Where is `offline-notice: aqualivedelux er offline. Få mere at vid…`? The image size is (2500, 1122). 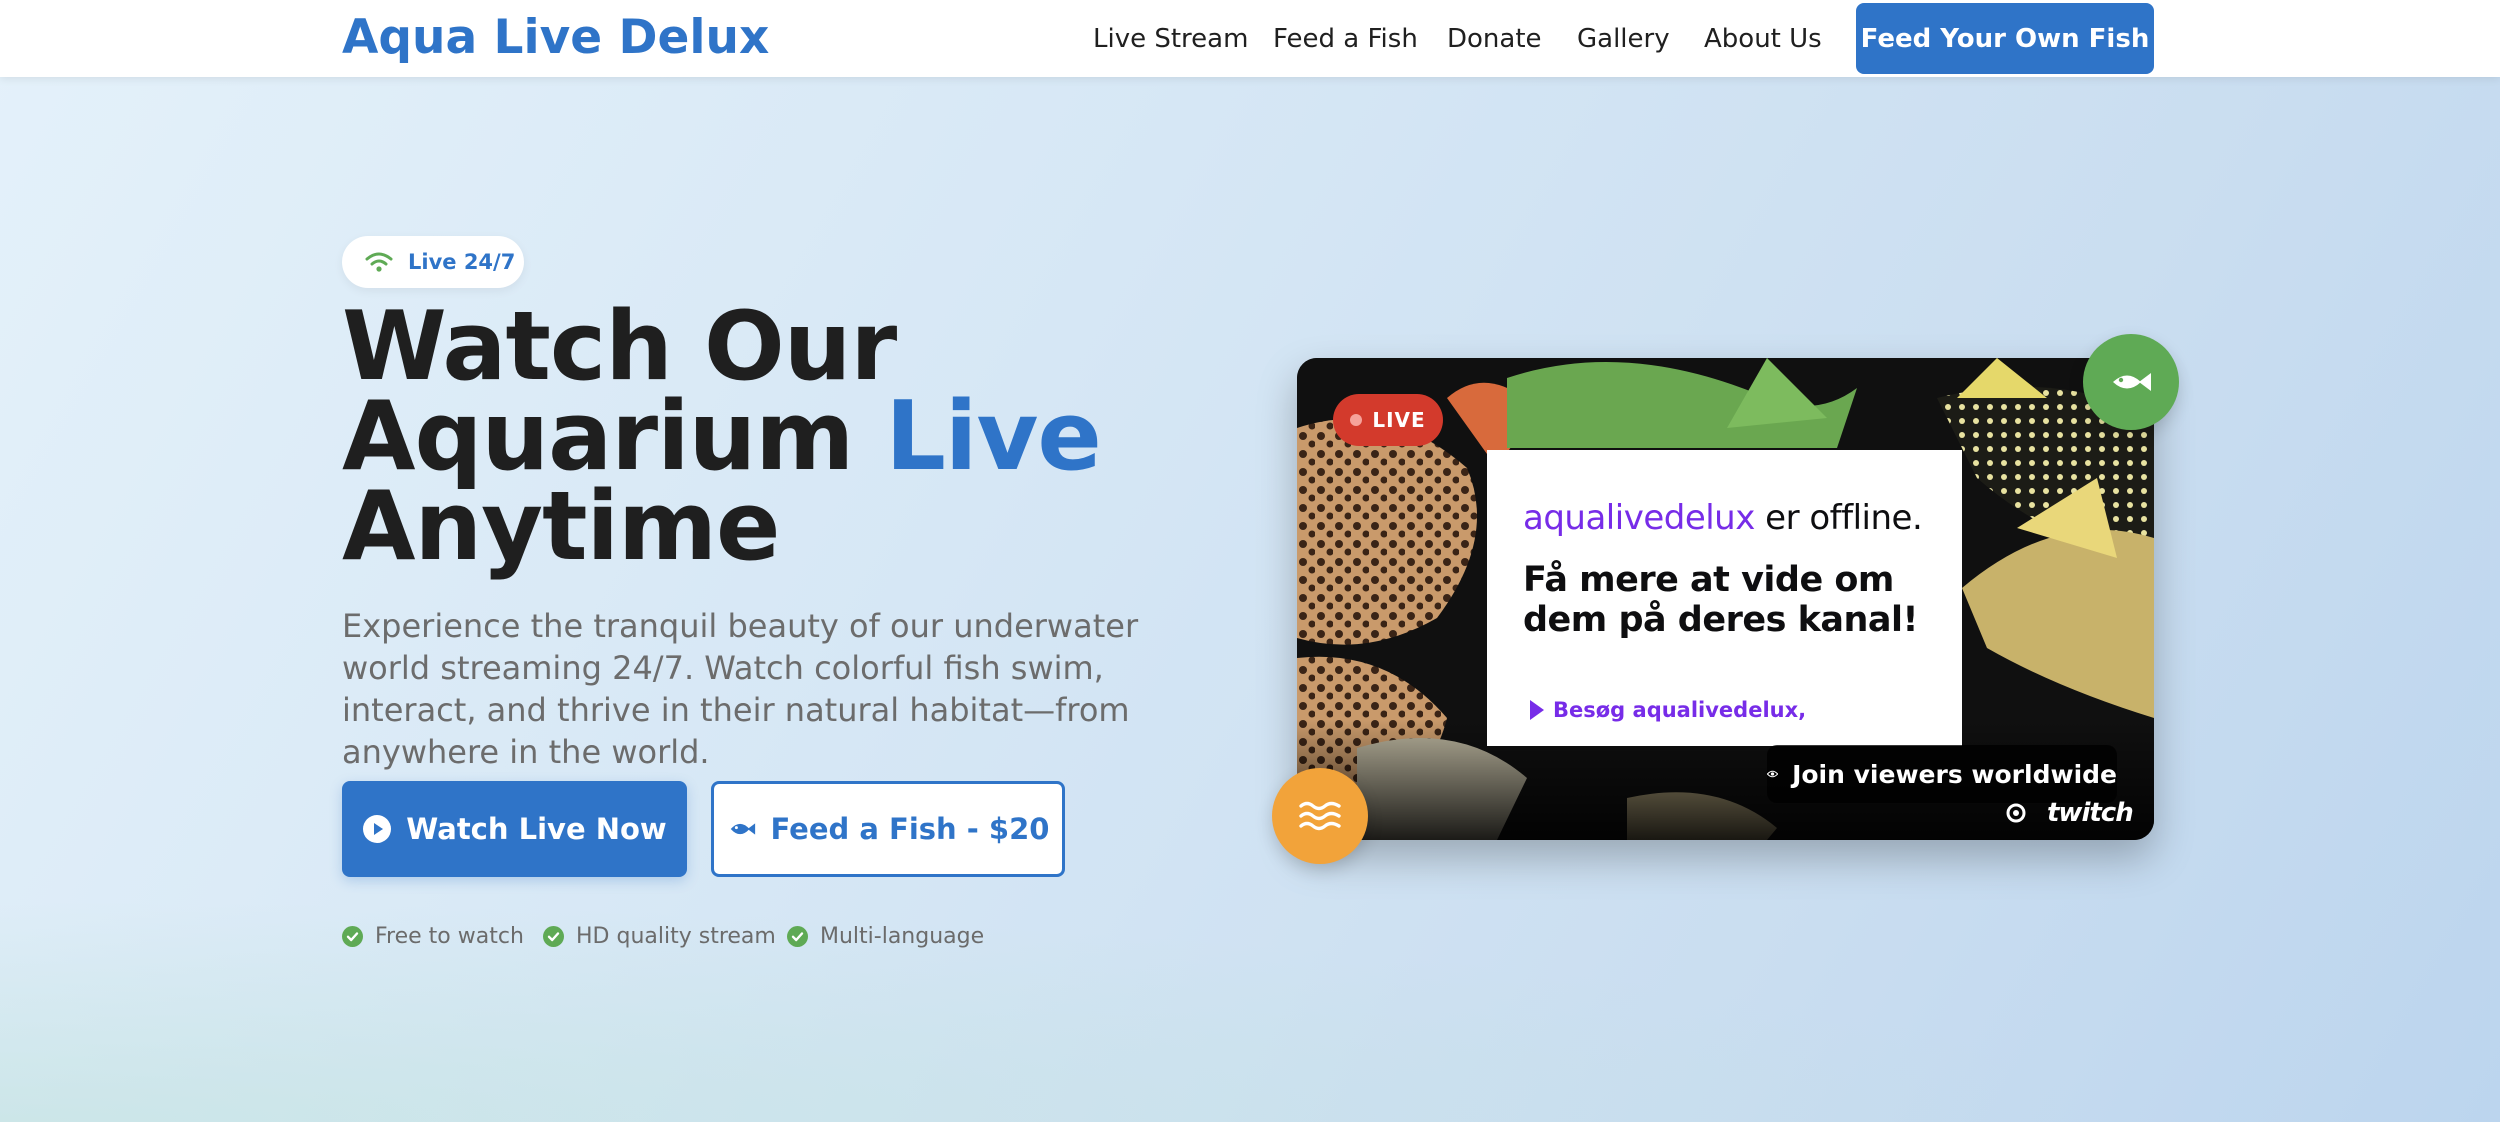 offline-notice: aqualivedelux er offline. Få mere at vid… is located at coordinates (1724, 598).